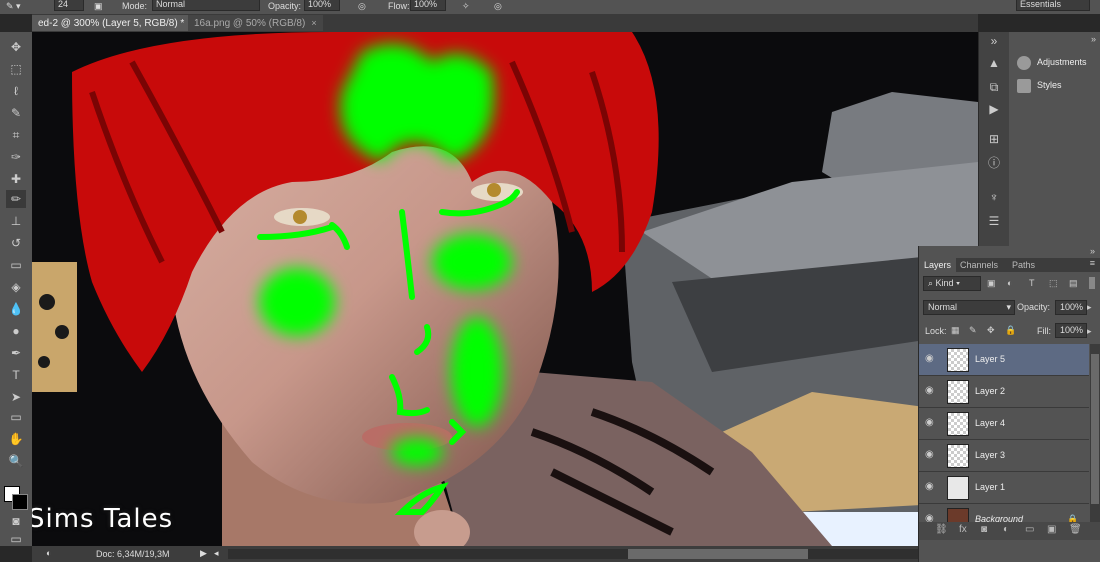 This screenshot has width=1100, height=562. I want to click on pressure-size-icon: ◎, so click(498, 6).